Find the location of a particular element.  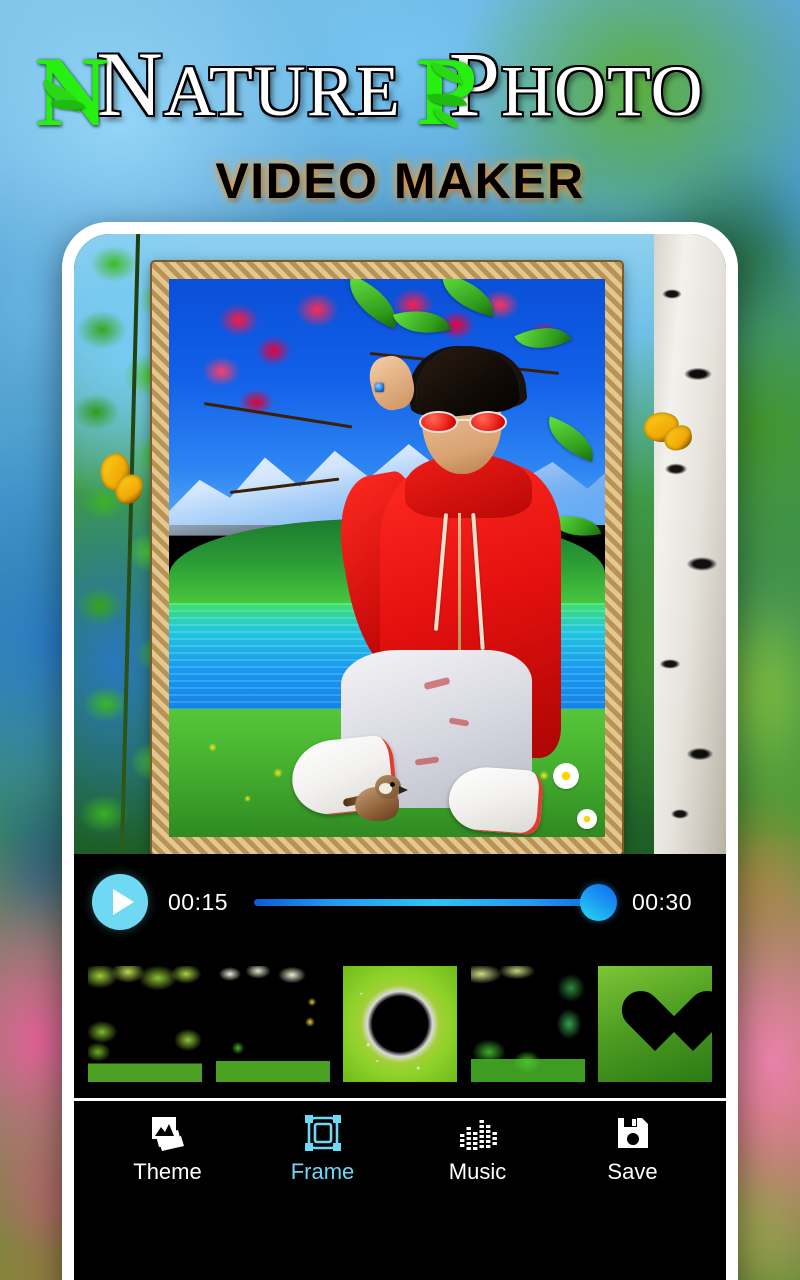

bottom-navigation-bar: Theme Frame Music Save is located at coordinates (400, 1149).